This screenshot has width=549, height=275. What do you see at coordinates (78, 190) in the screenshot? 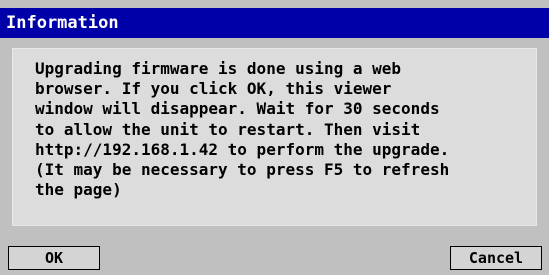
I see `message-line: the page)` at bounding box center [78, 190].